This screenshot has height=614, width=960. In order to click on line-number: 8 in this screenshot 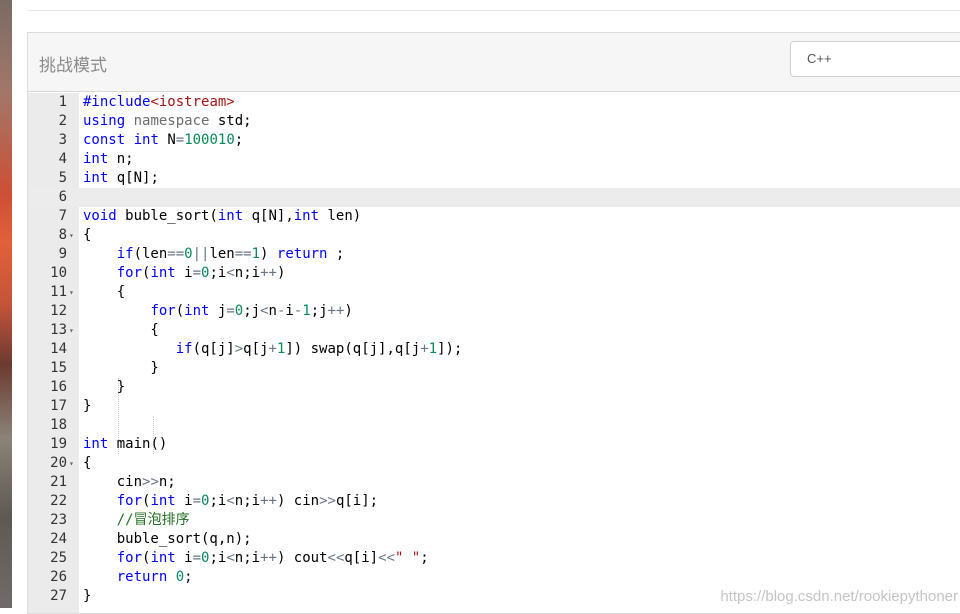, I will do `click(62, 235)`.